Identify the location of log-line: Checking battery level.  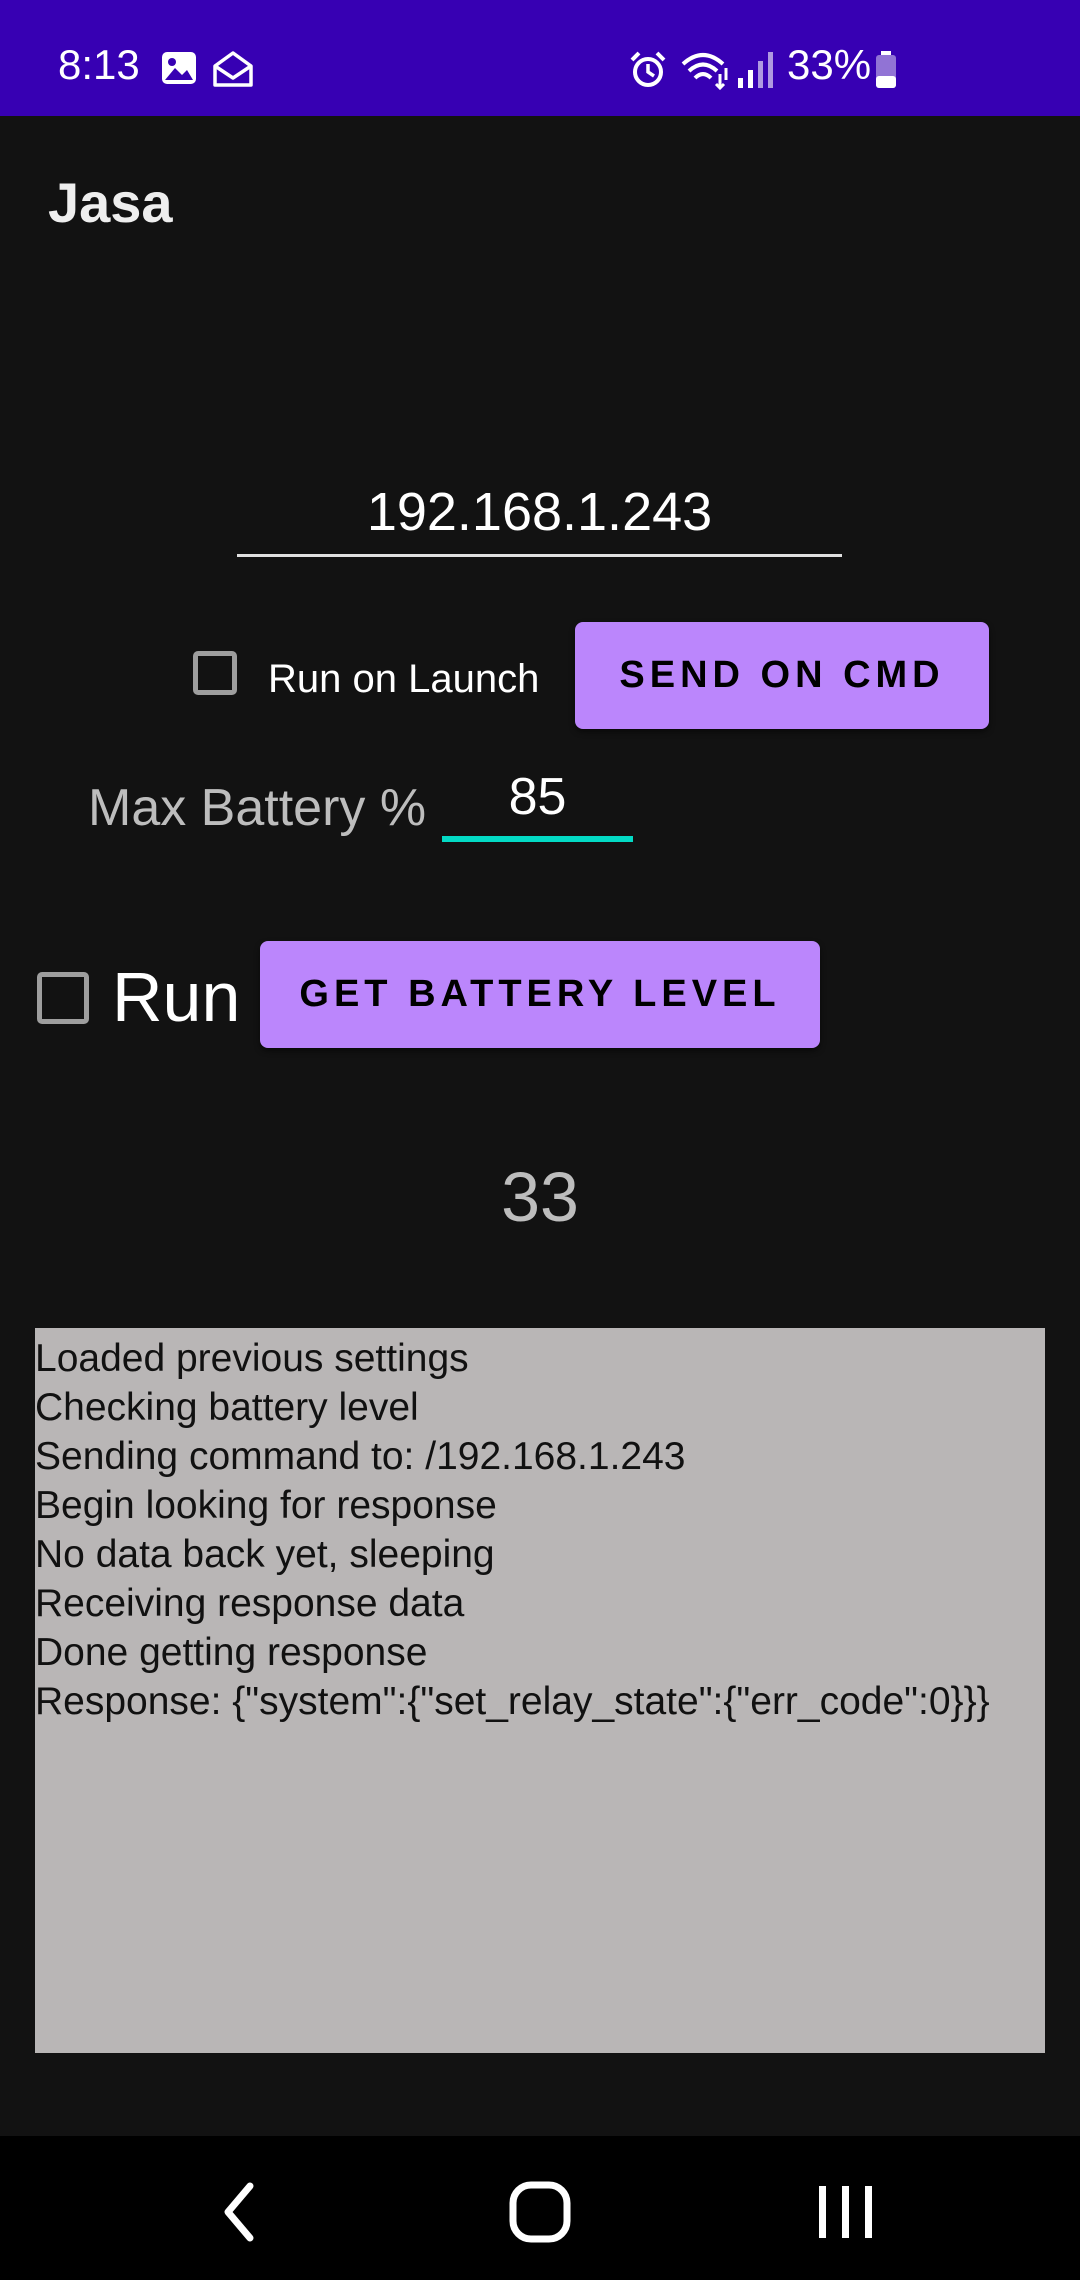
(227, 1407).